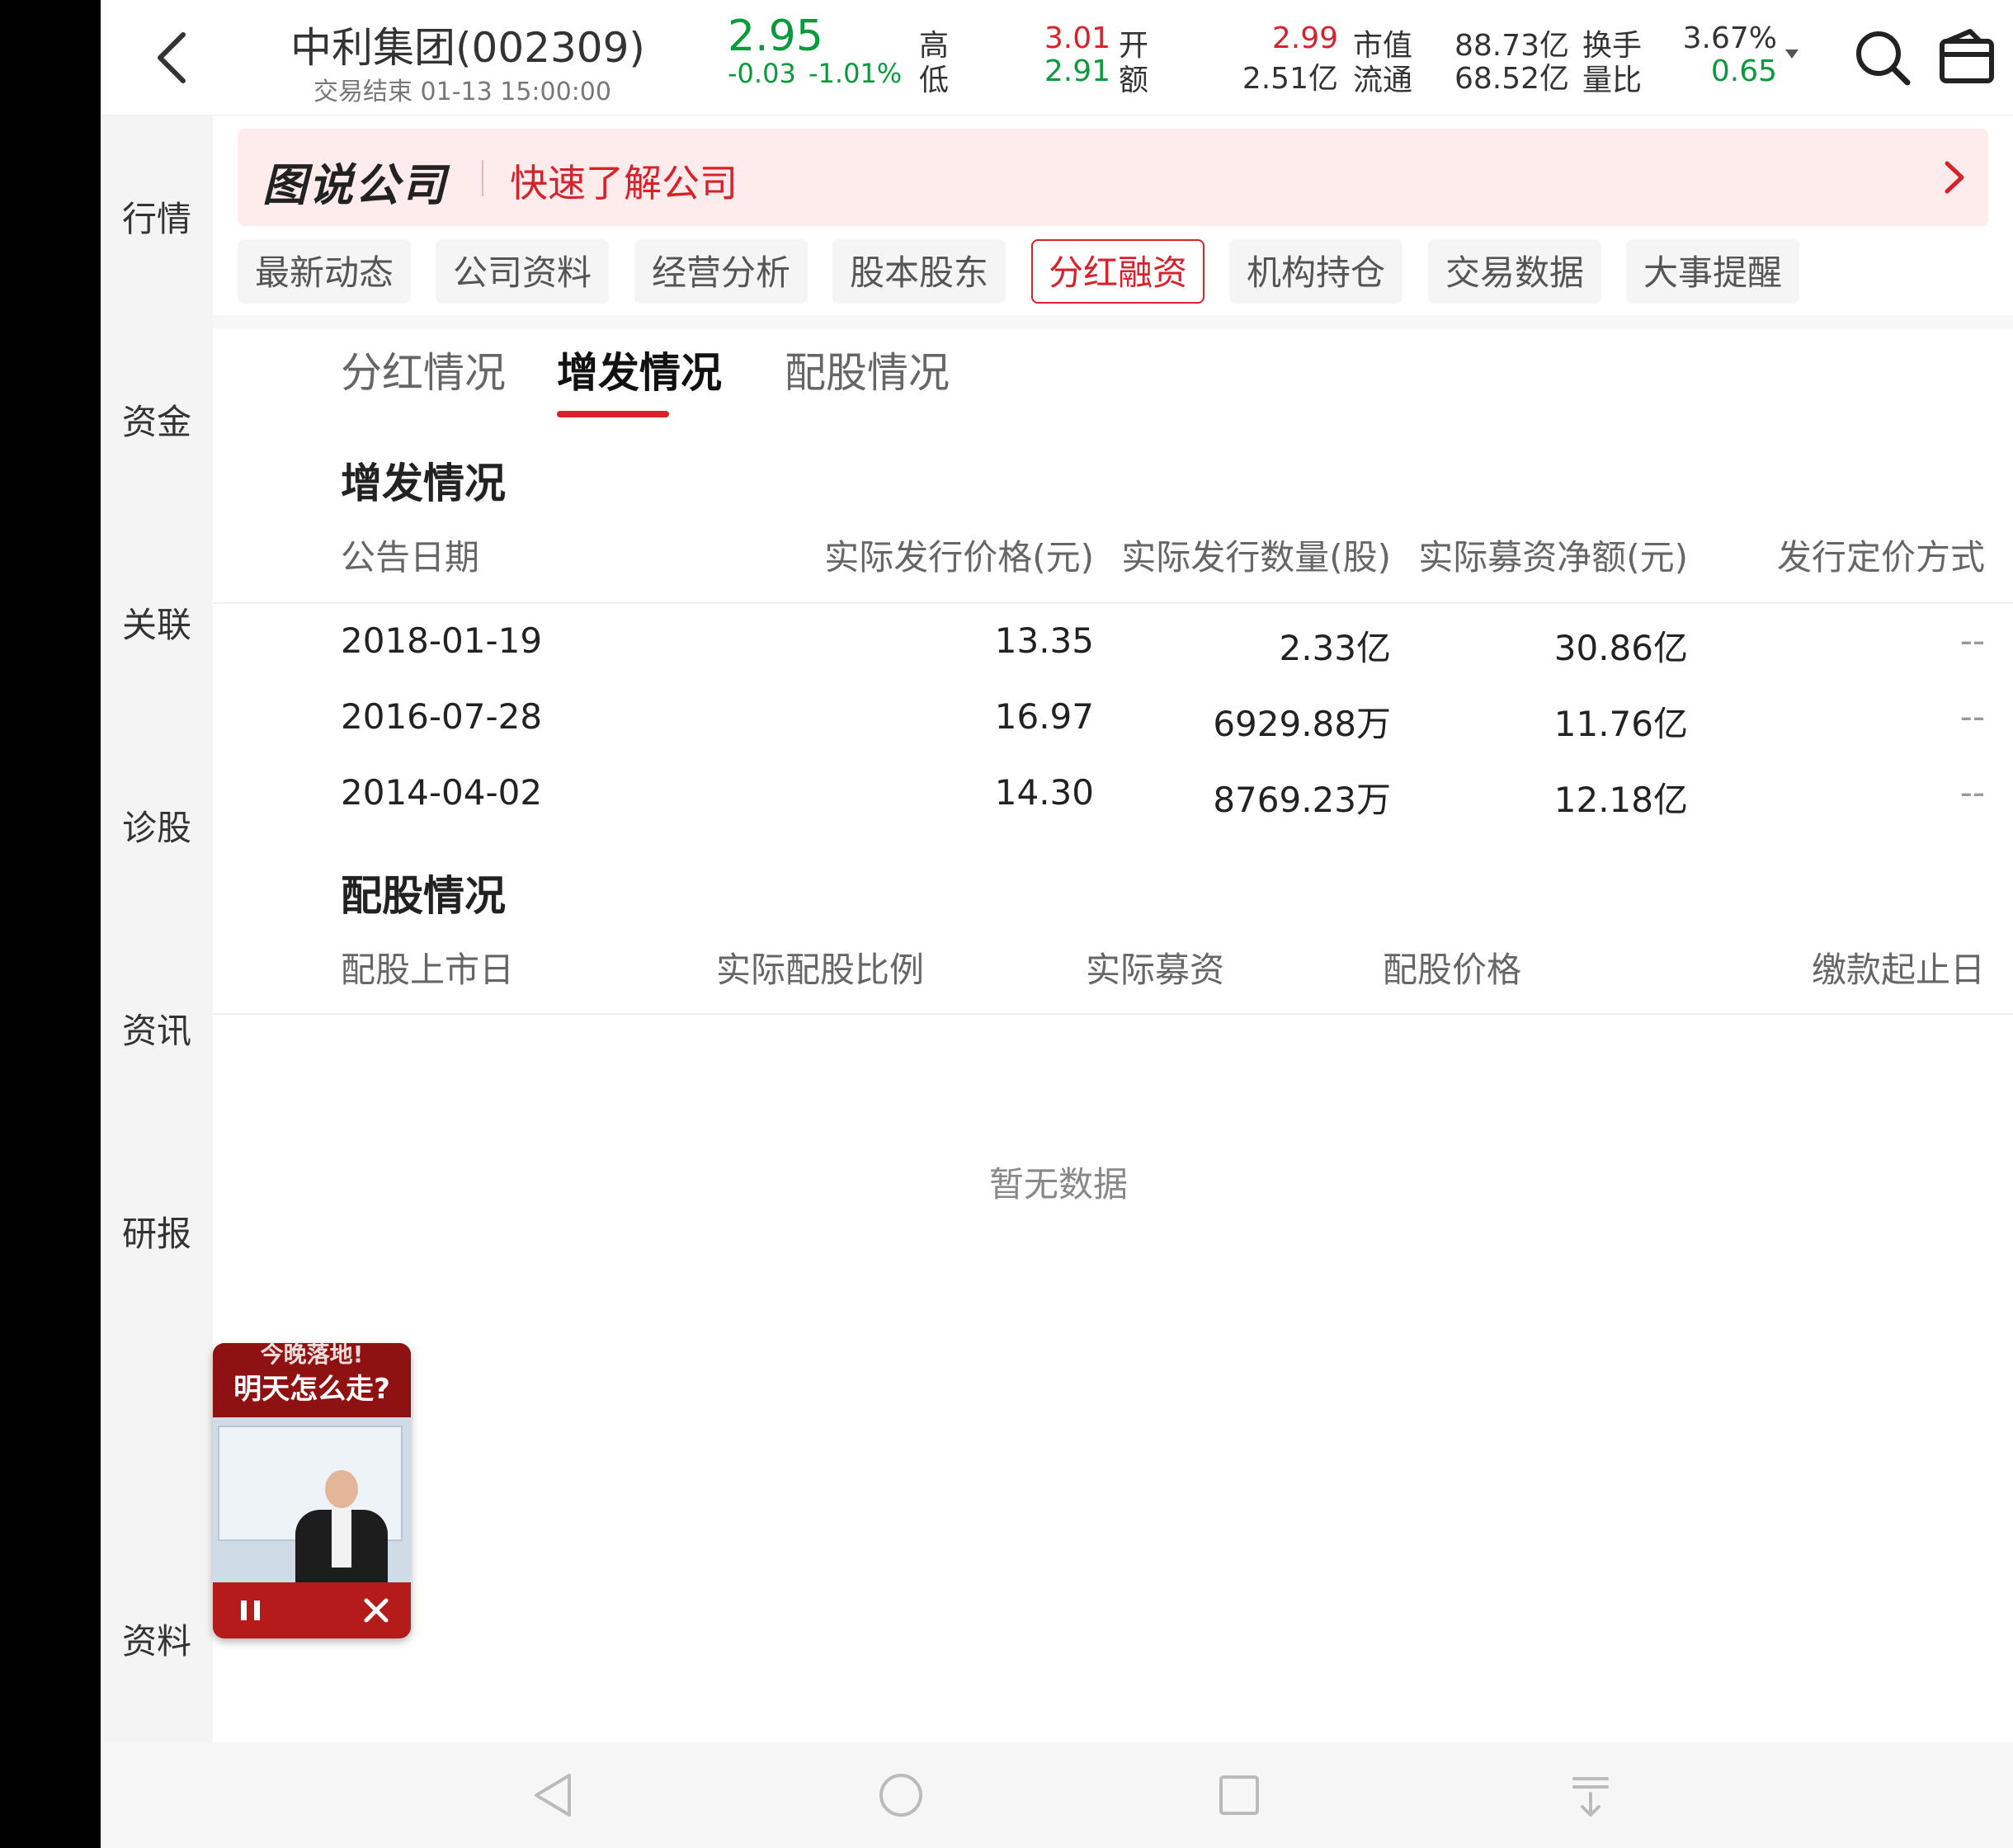 This screenshot has width=2013, height=1848. What do you see at coordinates (482, 178) in the screenshot?
I see `banner-divider` at bounding box center [482, 178].